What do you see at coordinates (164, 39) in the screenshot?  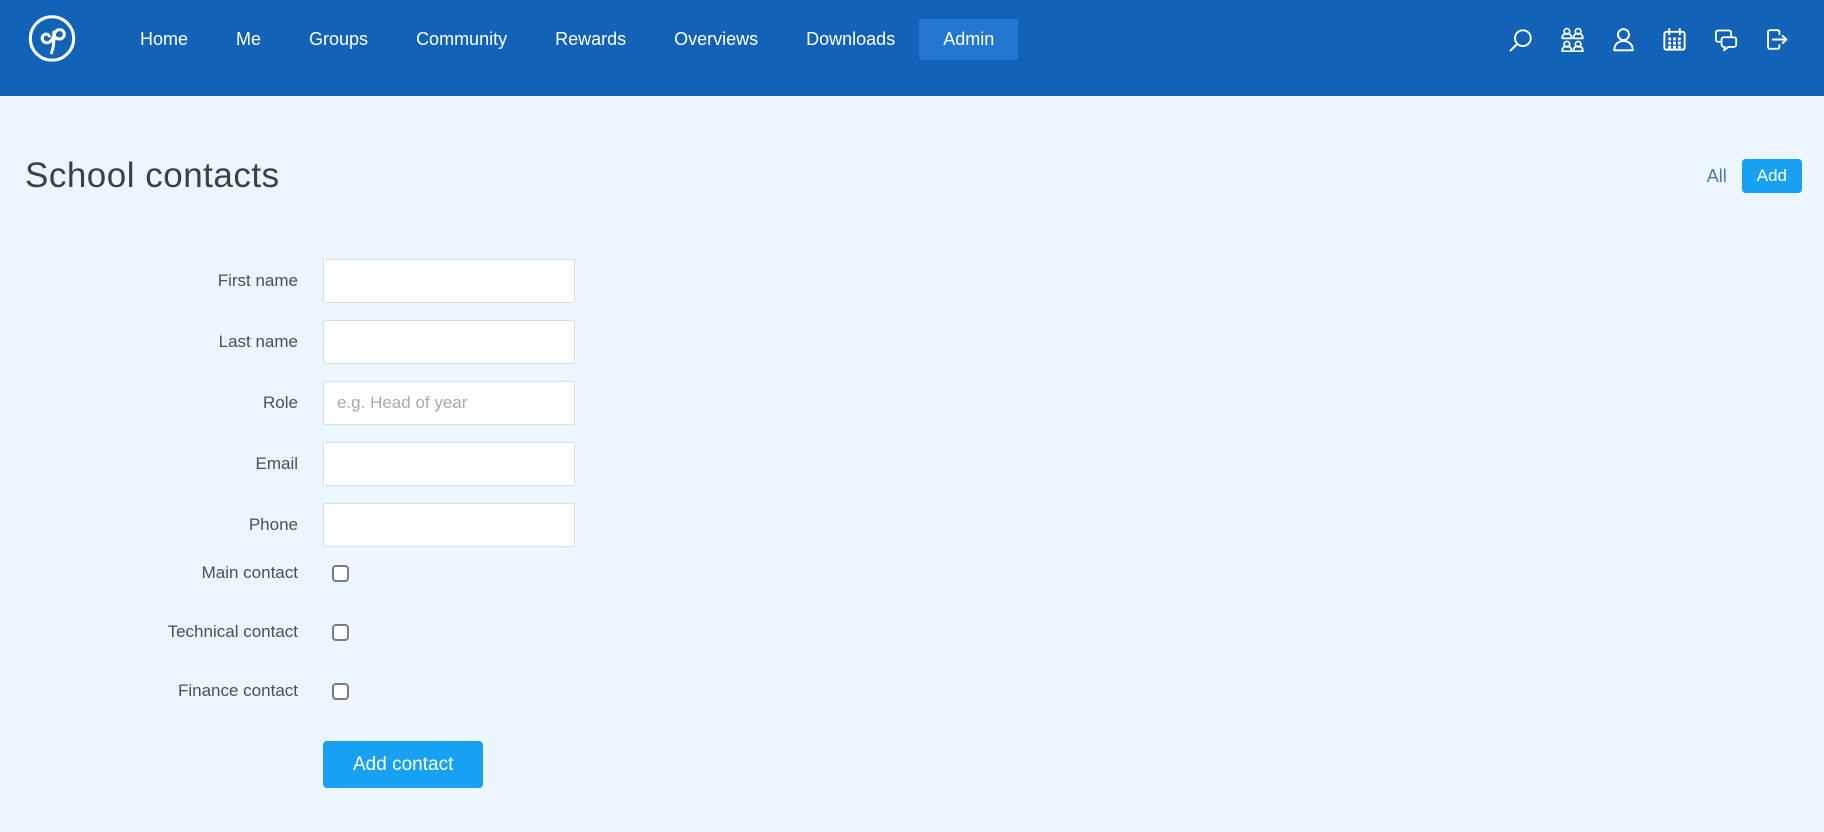 I see `nav-item-home: Home` at bounding box center [164, 39].